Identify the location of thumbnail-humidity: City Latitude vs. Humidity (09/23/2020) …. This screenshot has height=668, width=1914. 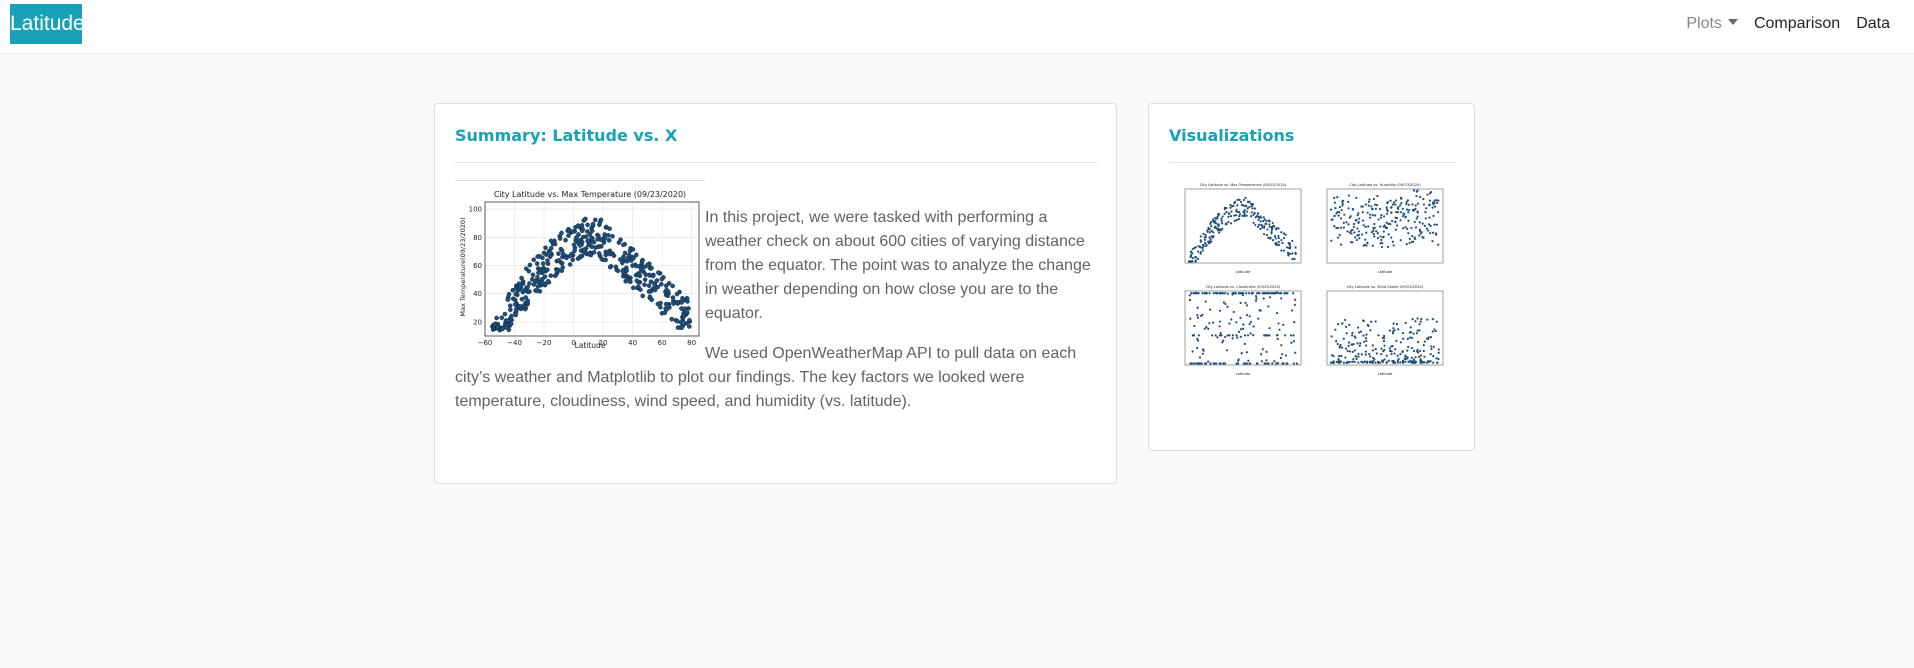
(1381, 228).